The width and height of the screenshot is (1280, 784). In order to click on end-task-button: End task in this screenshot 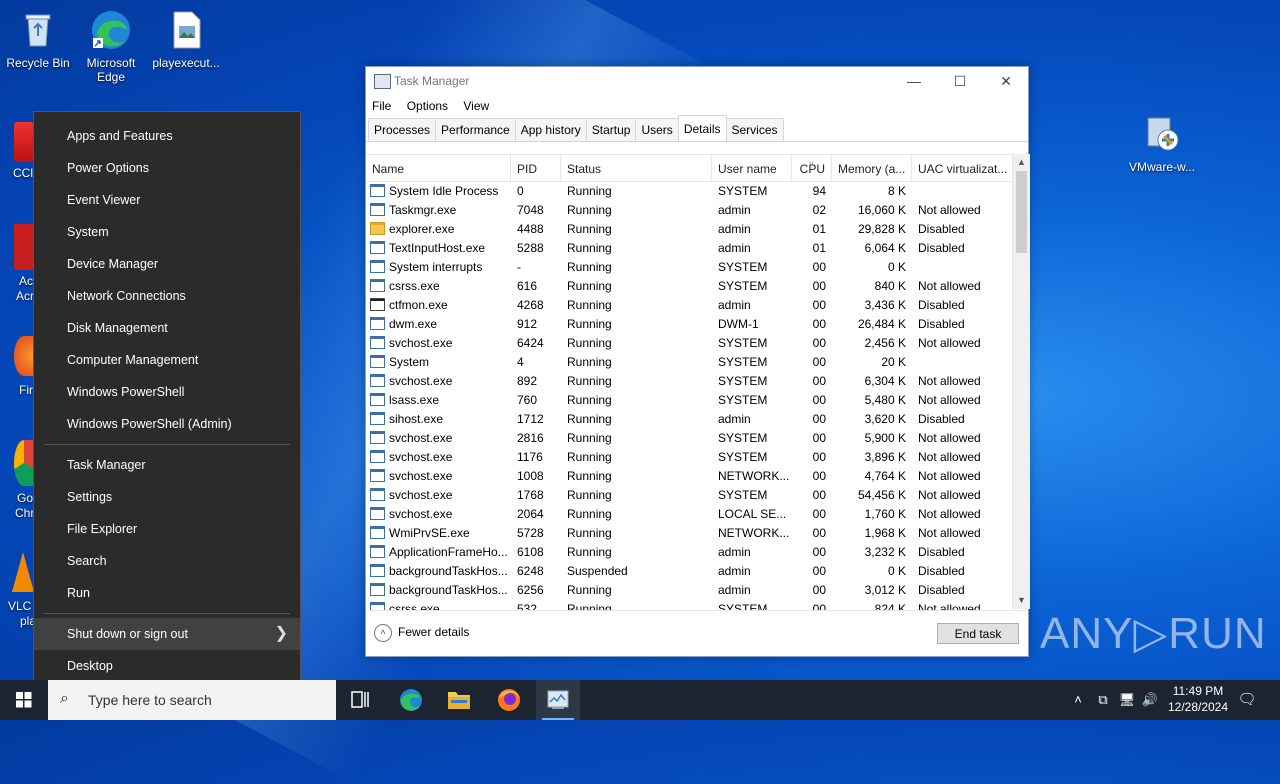, I will do `click(978, 633)`.